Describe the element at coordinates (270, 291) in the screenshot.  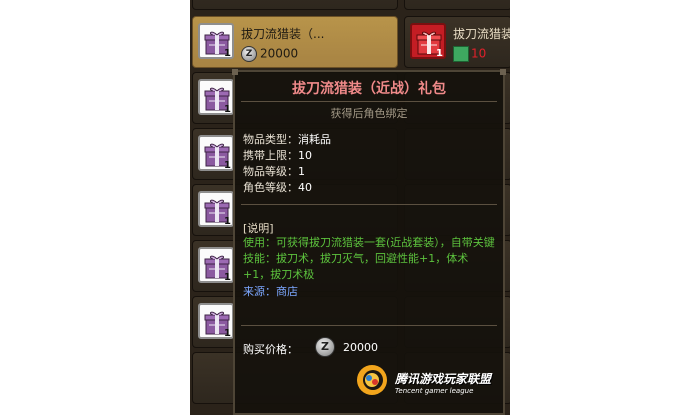
I see `item-source: 来源：商店` at that location.